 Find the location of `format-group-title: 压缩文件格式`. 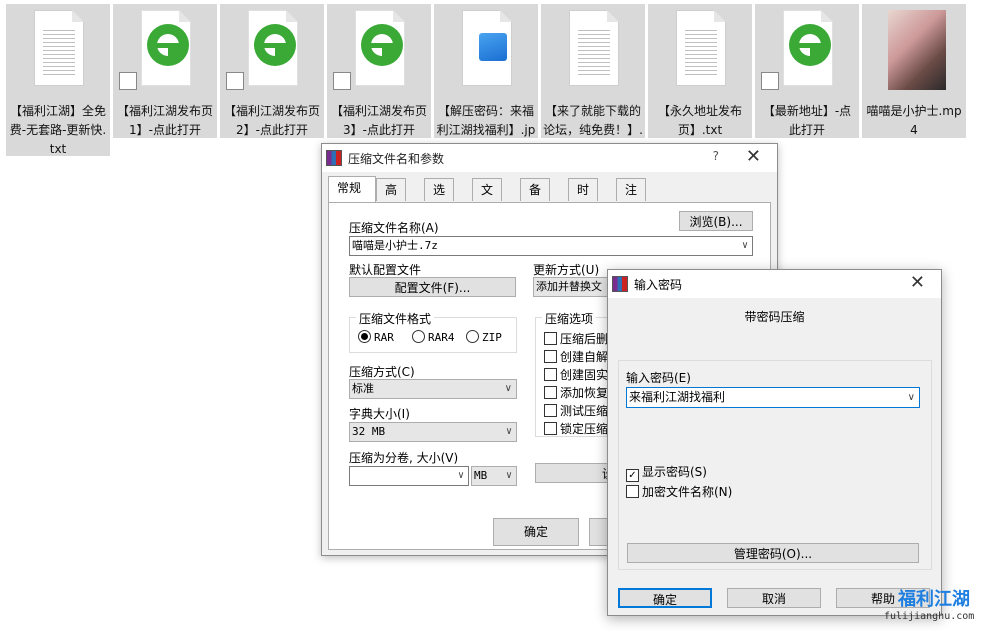

format-group-title: 压缩文件格式 is located at coordinates (395, 318).